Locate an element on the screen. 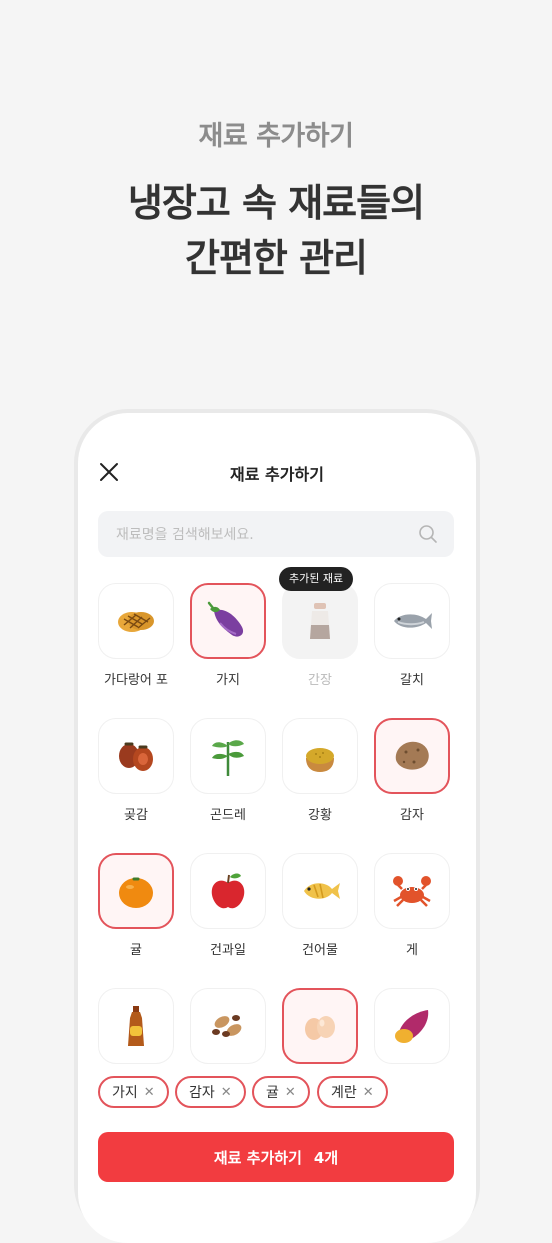 This screenshot has width=552, height=1243. eggs-icon is located at coordinates (320, 1028).